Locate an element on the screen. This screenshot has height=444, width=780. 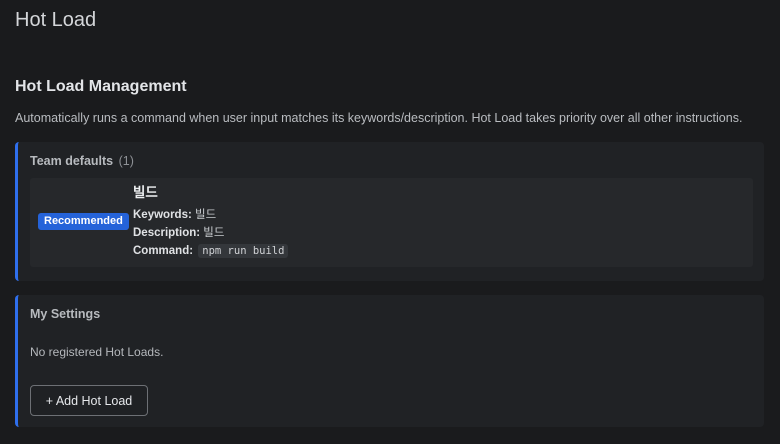
keywords-row: Keywords: 빌드 is located at coordinates (174, 215).